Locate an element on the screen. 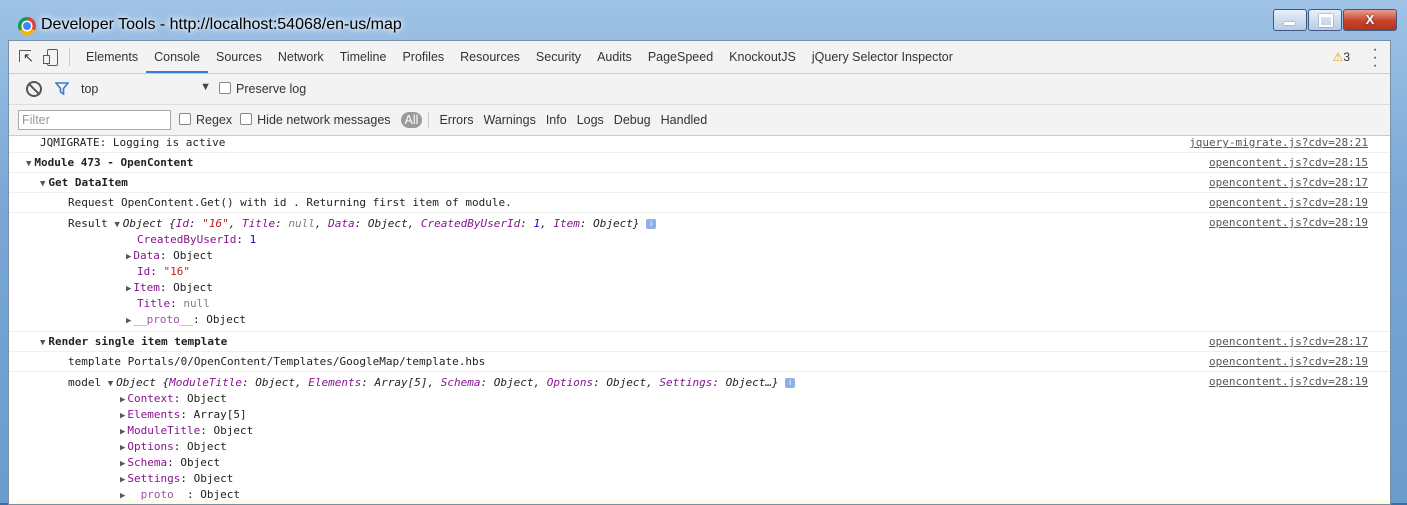  console-prompt-strip is located at coordinates (699, 502).